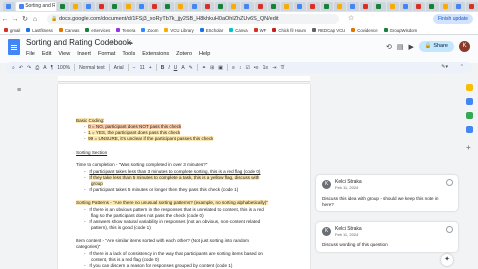 This screenshot has height=269, width=478. What do you see at coordinates (444, 67) in the screenshot?
I see `editing-mode-icon: ✎▾` at bounding box center [444, 67].